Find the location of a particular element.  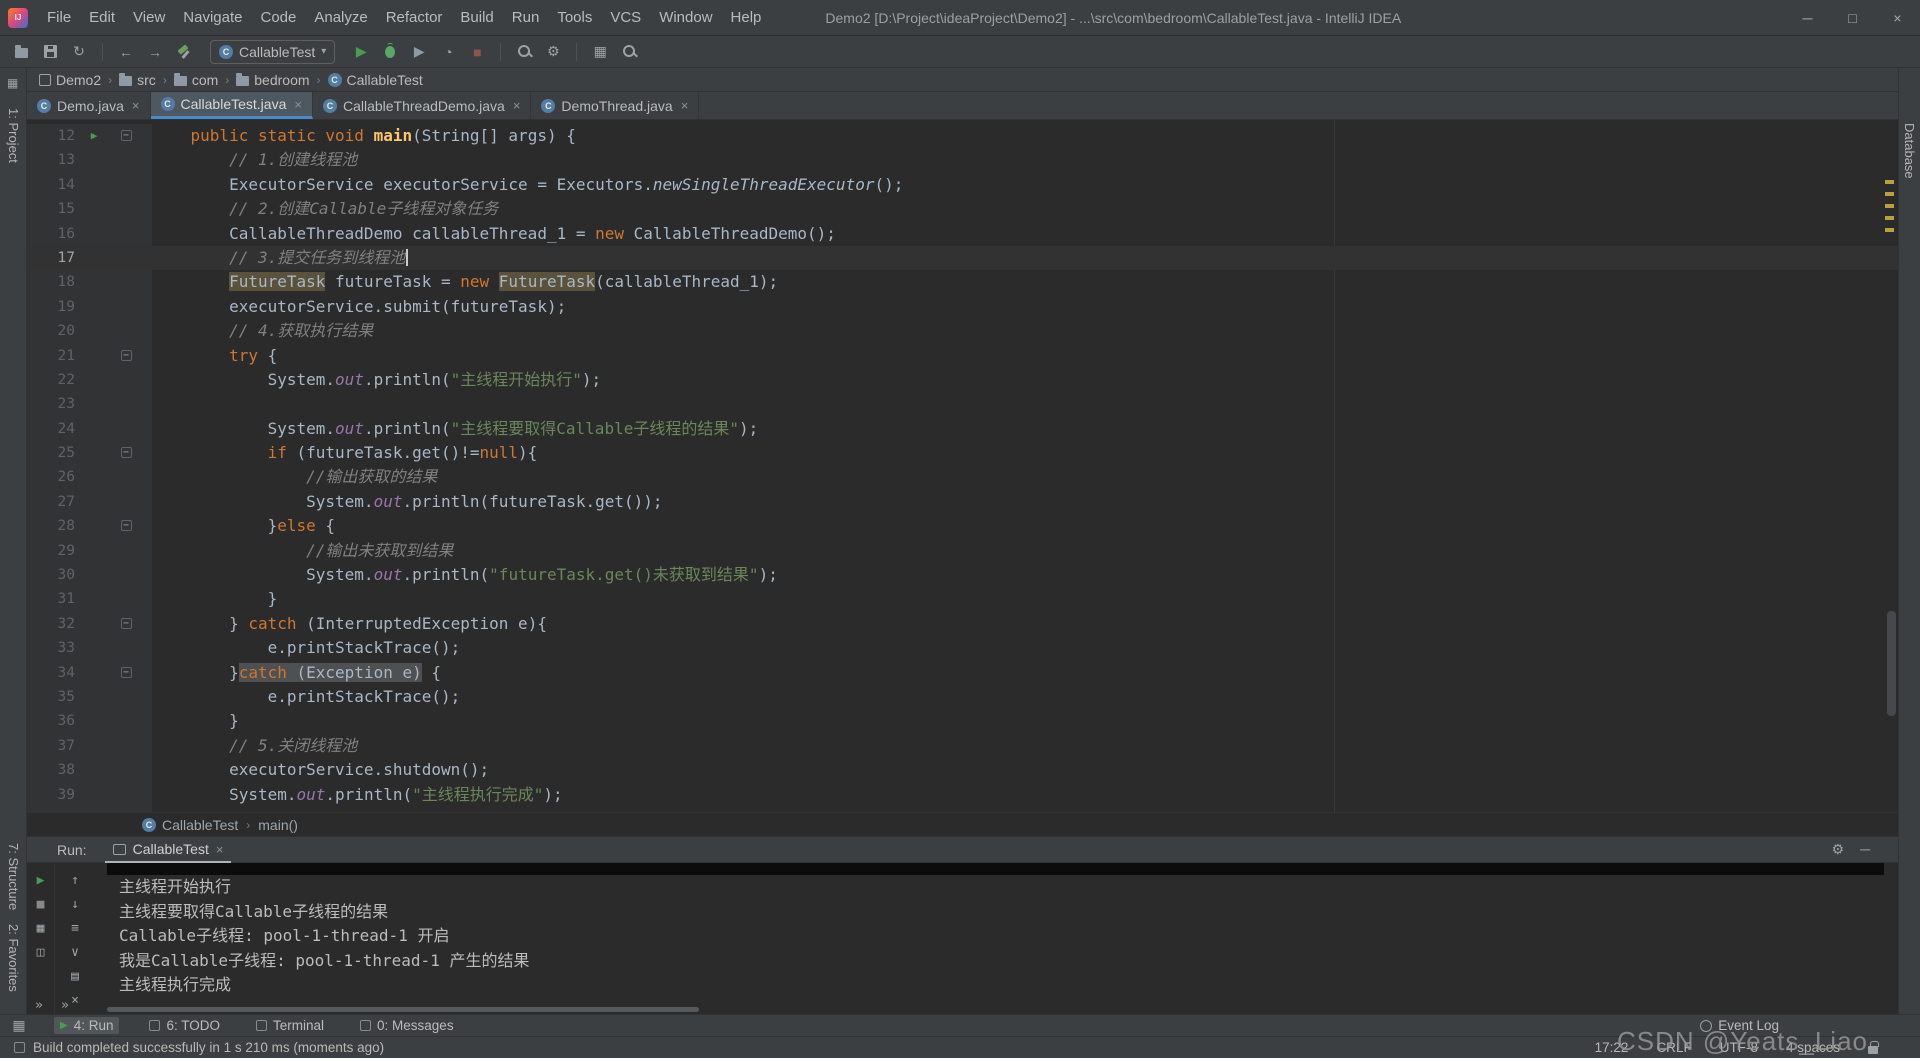

code-line: 34 − }catch (Exception e) { is located at coordinates (962, 672).